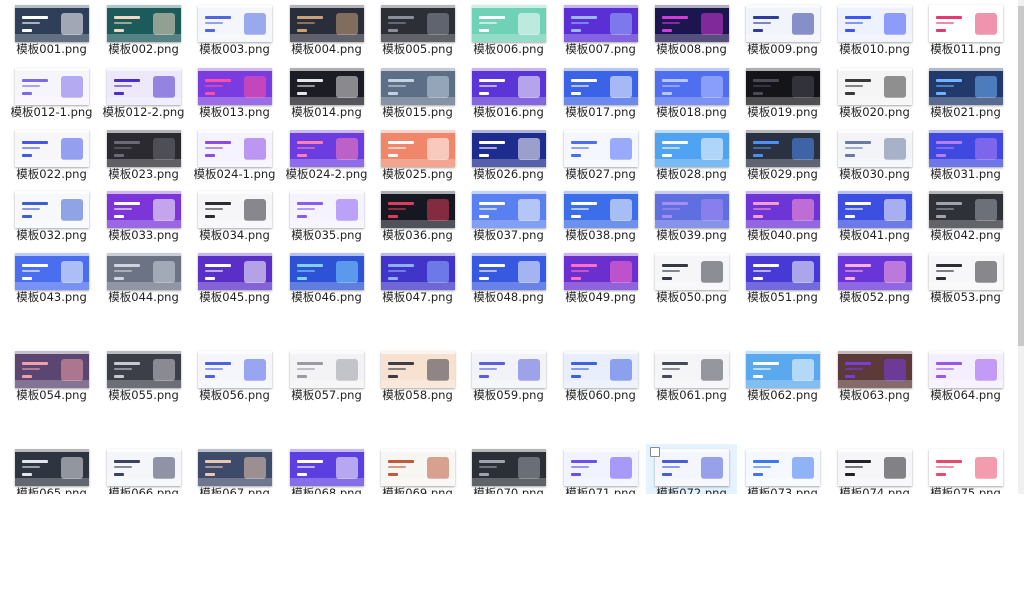 Image resolution: width=1024 pixels, height=604 pixels. What do you see at coordinates (326, 490) in the screenshot?
I see `file-name: 模板068.png` at bounding box center [326, 490].